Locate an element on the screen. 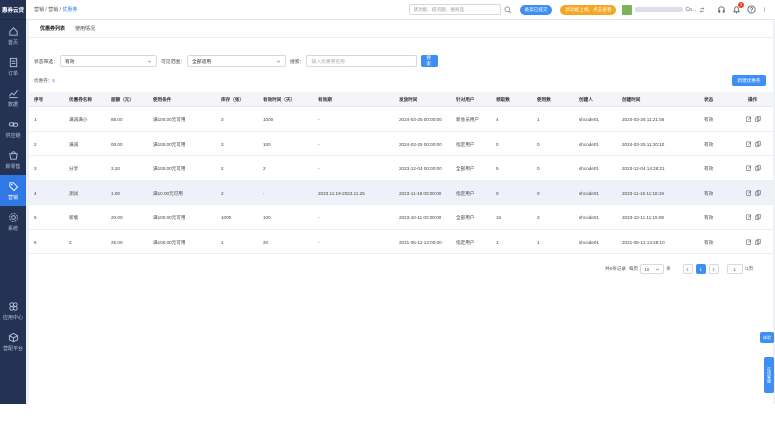 The width and height of the screenshot is (775, 424). column-header: 领取数 is located at coordinates (503, 99).